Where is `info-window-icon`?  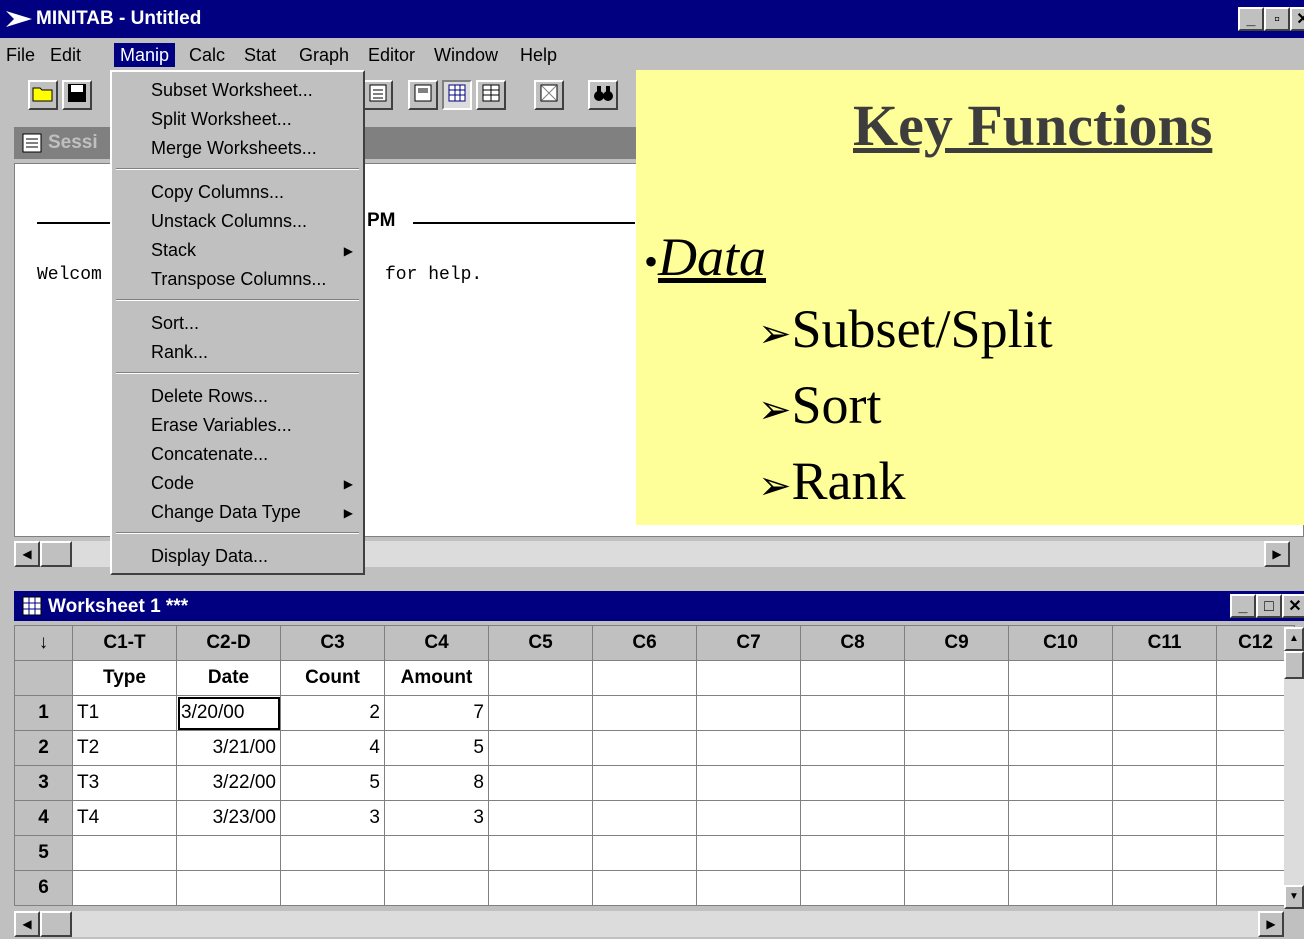 info-window-icon is located at coordinates (423, 95).